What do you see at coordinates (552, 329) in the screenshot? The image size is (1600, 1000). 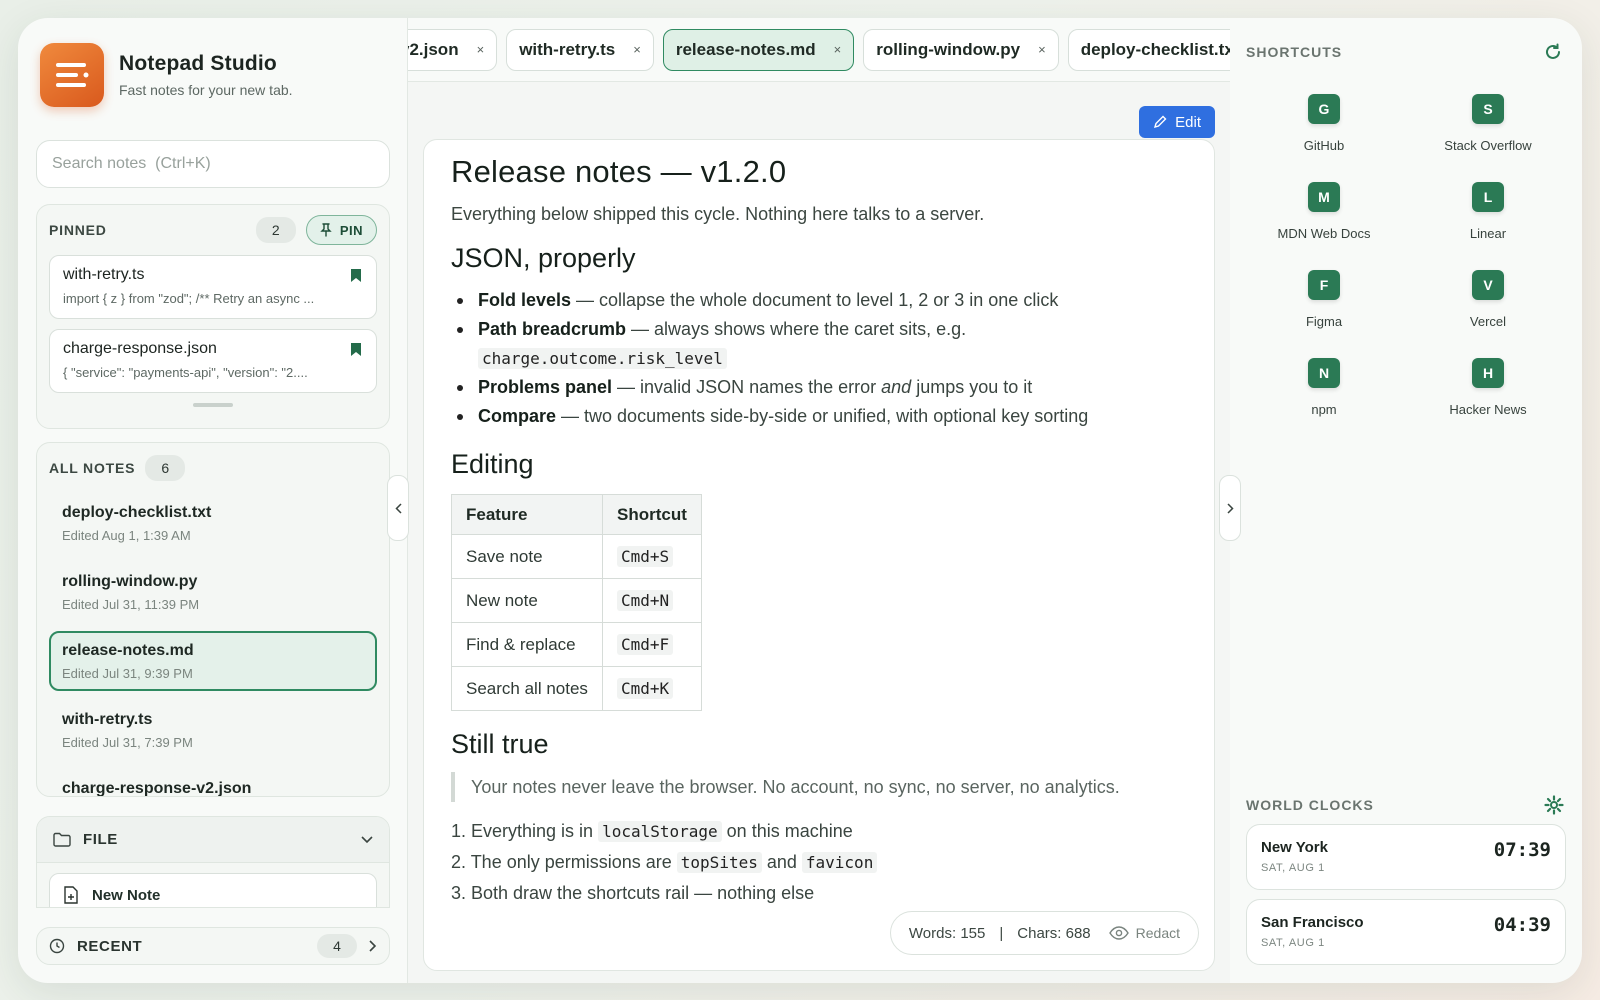 I see `list-item-strong: Path breadcrumb` at bounding box center [552, 329].